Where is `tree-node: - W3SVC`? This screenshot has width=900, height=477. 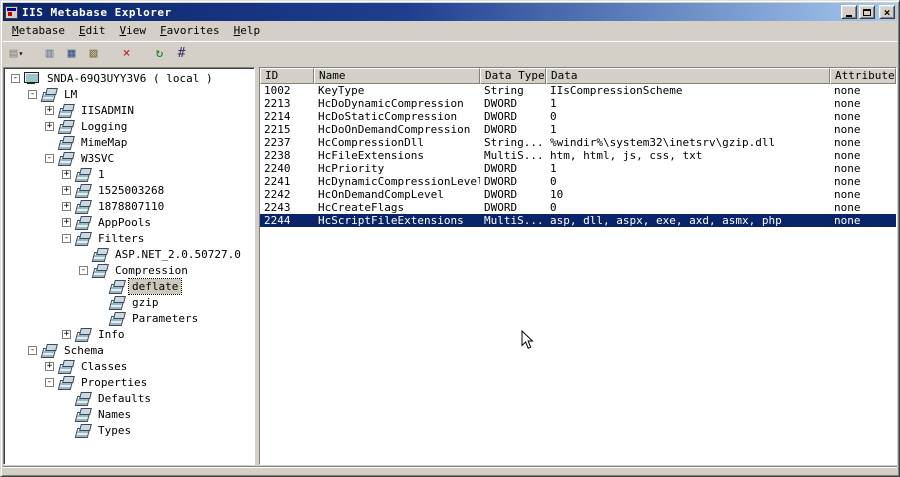
tree-node: - W3SVC is located at coordinates (129, 158).